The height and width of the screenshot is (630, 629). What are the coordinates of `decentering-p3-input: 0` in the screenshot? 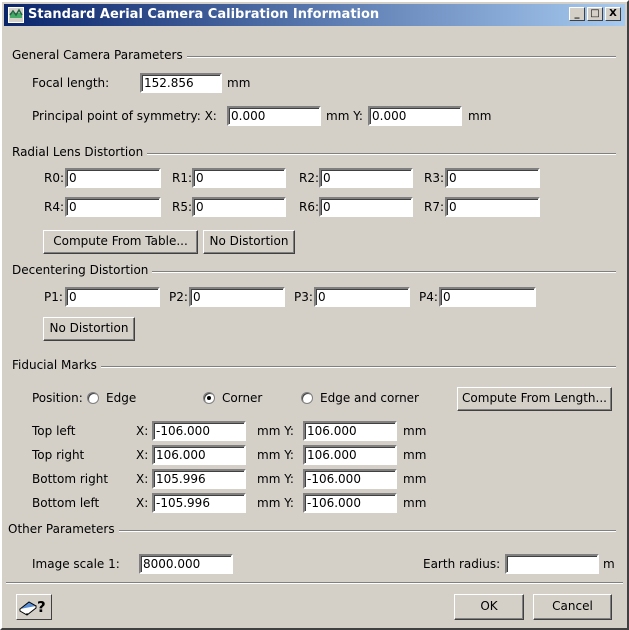 It's located at (362, 297).